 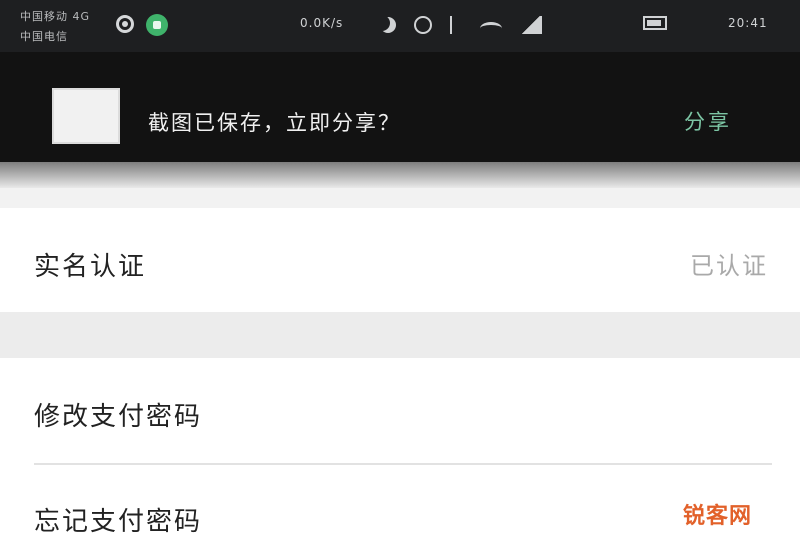 I want to click on wechat-notification-icon, so click(x=157, y=25).